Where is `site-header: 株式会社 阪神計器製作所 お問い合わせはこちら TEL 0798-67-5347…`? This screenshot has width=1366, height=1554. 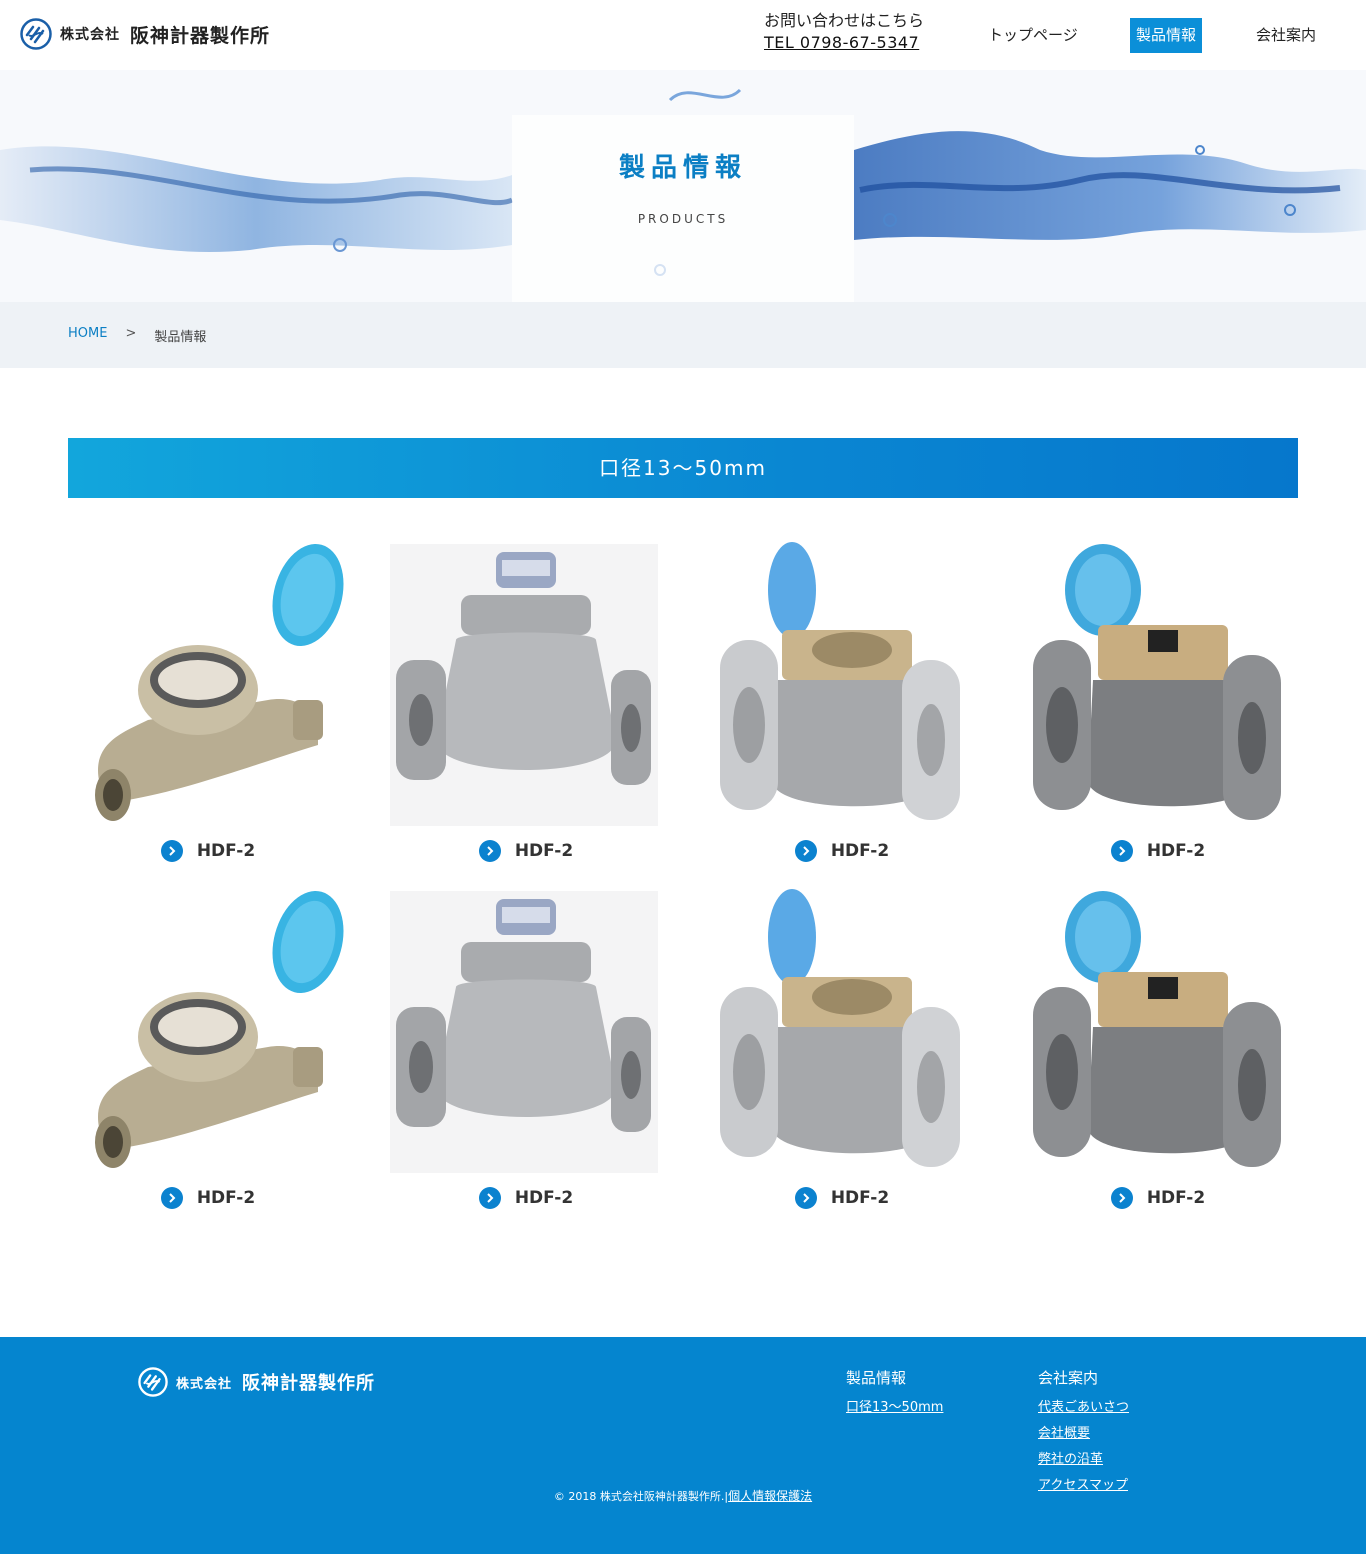
site-header: 株式会社 阪神計器製作所 お問い合わせはこちら TEL 0798-67-5347… is located at coordinates (683, 35).